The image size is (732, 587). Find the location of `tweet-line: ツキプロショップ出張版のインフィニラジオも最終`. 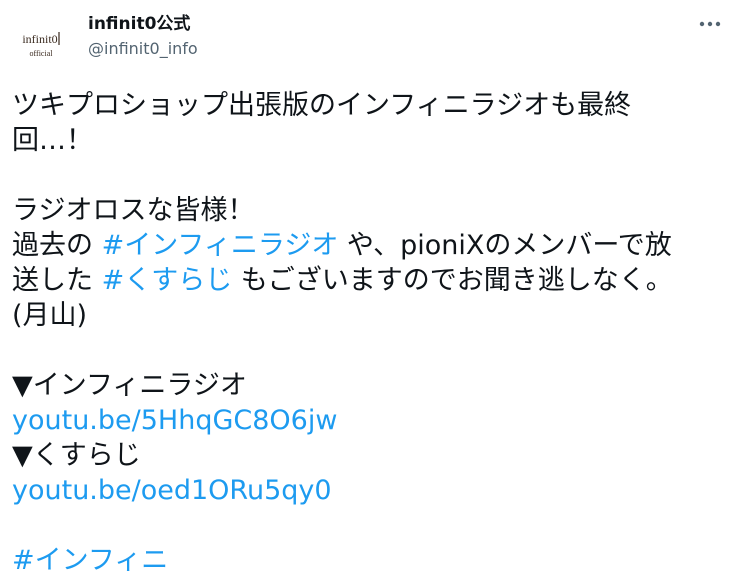

tweet-line: ツキプロショップ出張版のインフィニラジオも最終 is located at coordinates (322, 105).